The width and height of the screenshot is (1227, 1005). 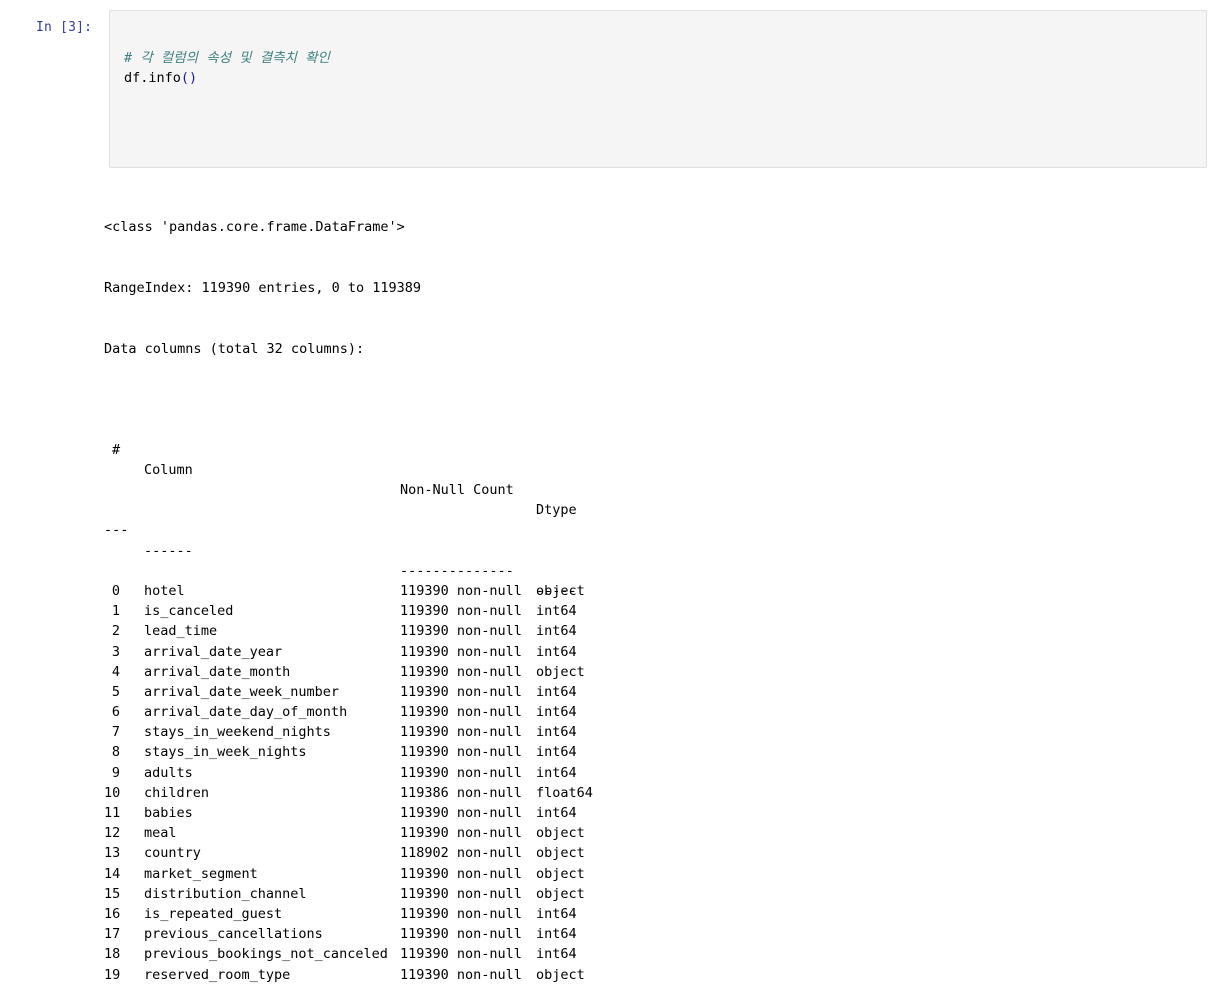 What do you see at coordinates (64, 27) in the screenshot?
I see `cell-prompt: In [3]:` at bounding box center [64, 27].